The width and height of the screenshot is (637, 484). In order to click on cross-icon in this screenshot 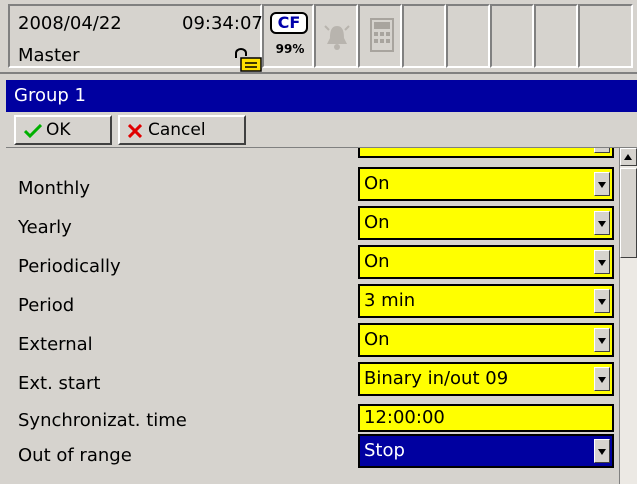, I will do `click(135, 131)`.